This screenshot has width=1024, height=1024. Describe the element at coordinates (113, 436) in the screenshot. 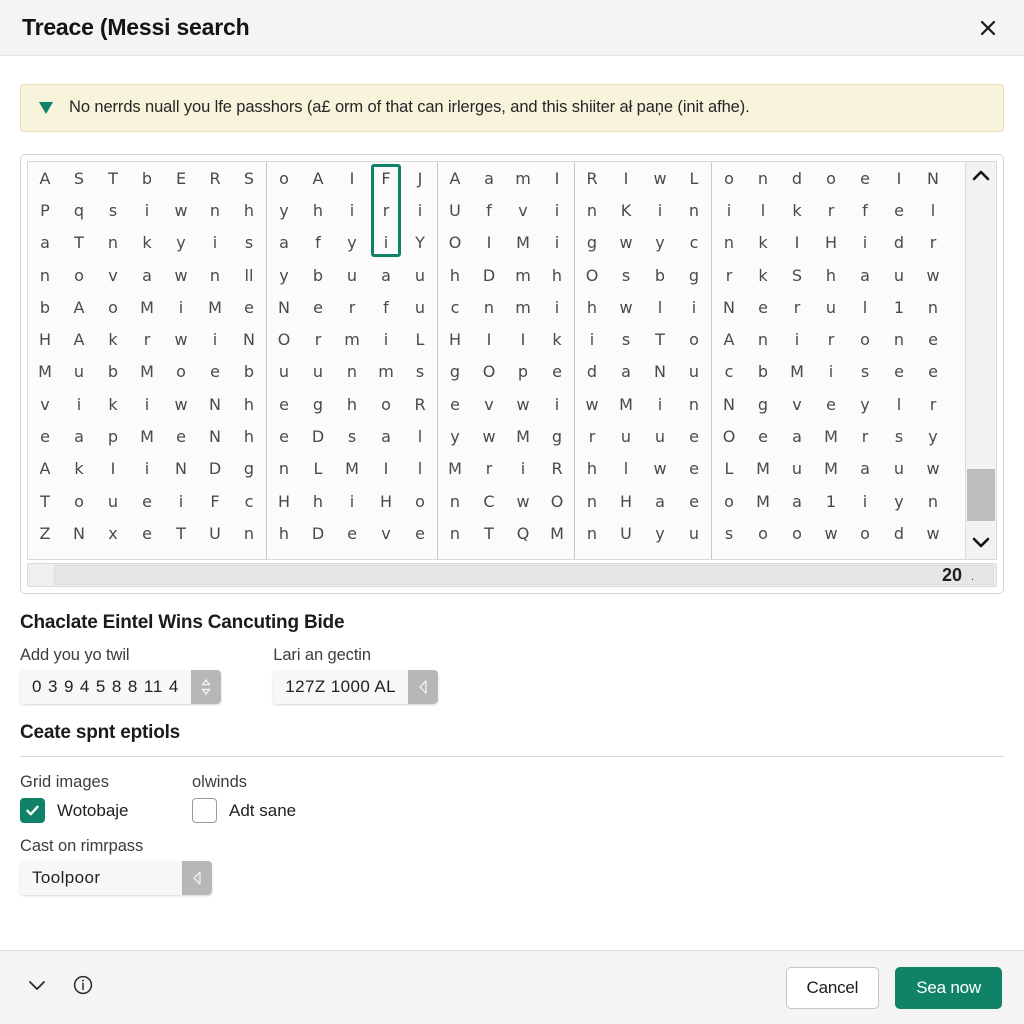

I see `grid-cell: p` at that location.